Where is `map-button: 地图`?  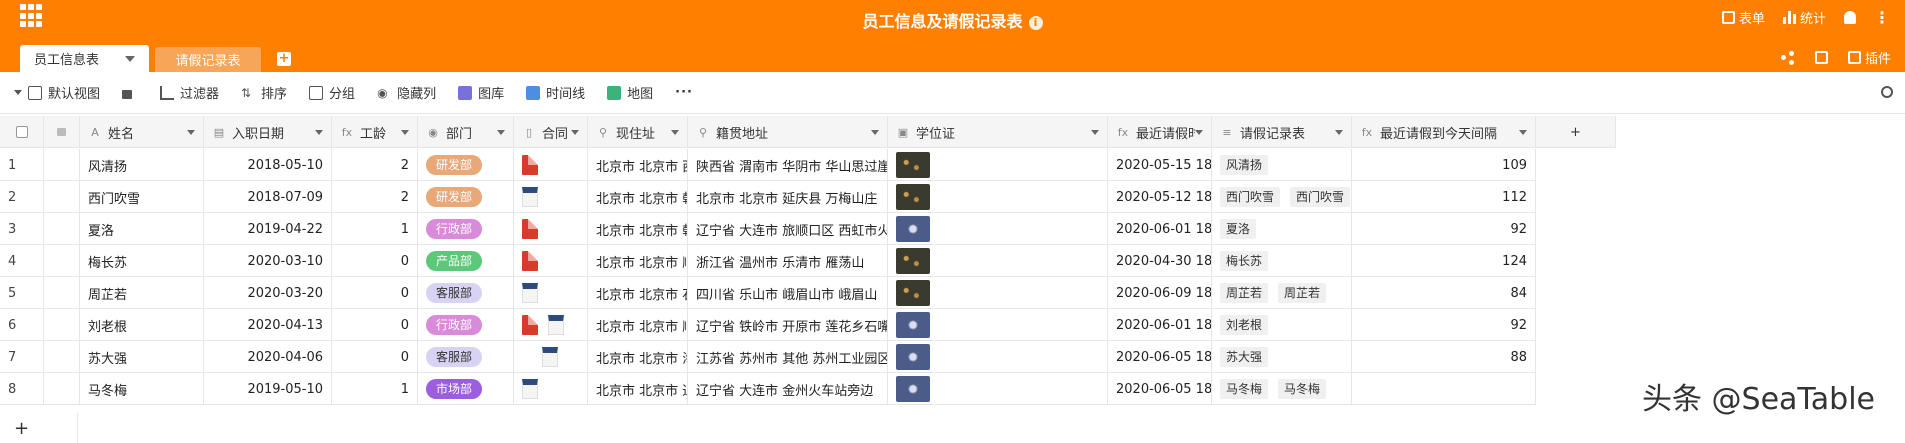 map-button: 地图 is located at coordinates (630, 92).